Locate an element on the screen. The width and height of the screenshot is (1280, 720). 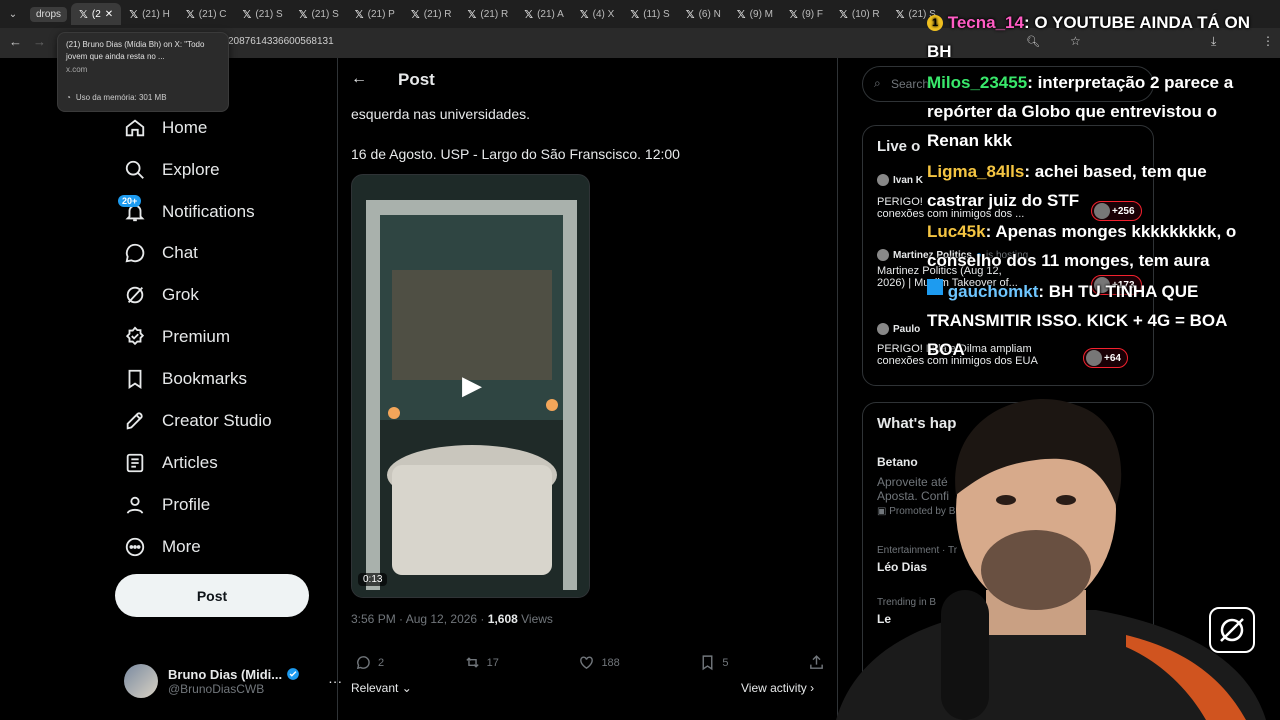
browser-tab-active: 𝕏 (2 ✕ is located at coordinates (96, 14).